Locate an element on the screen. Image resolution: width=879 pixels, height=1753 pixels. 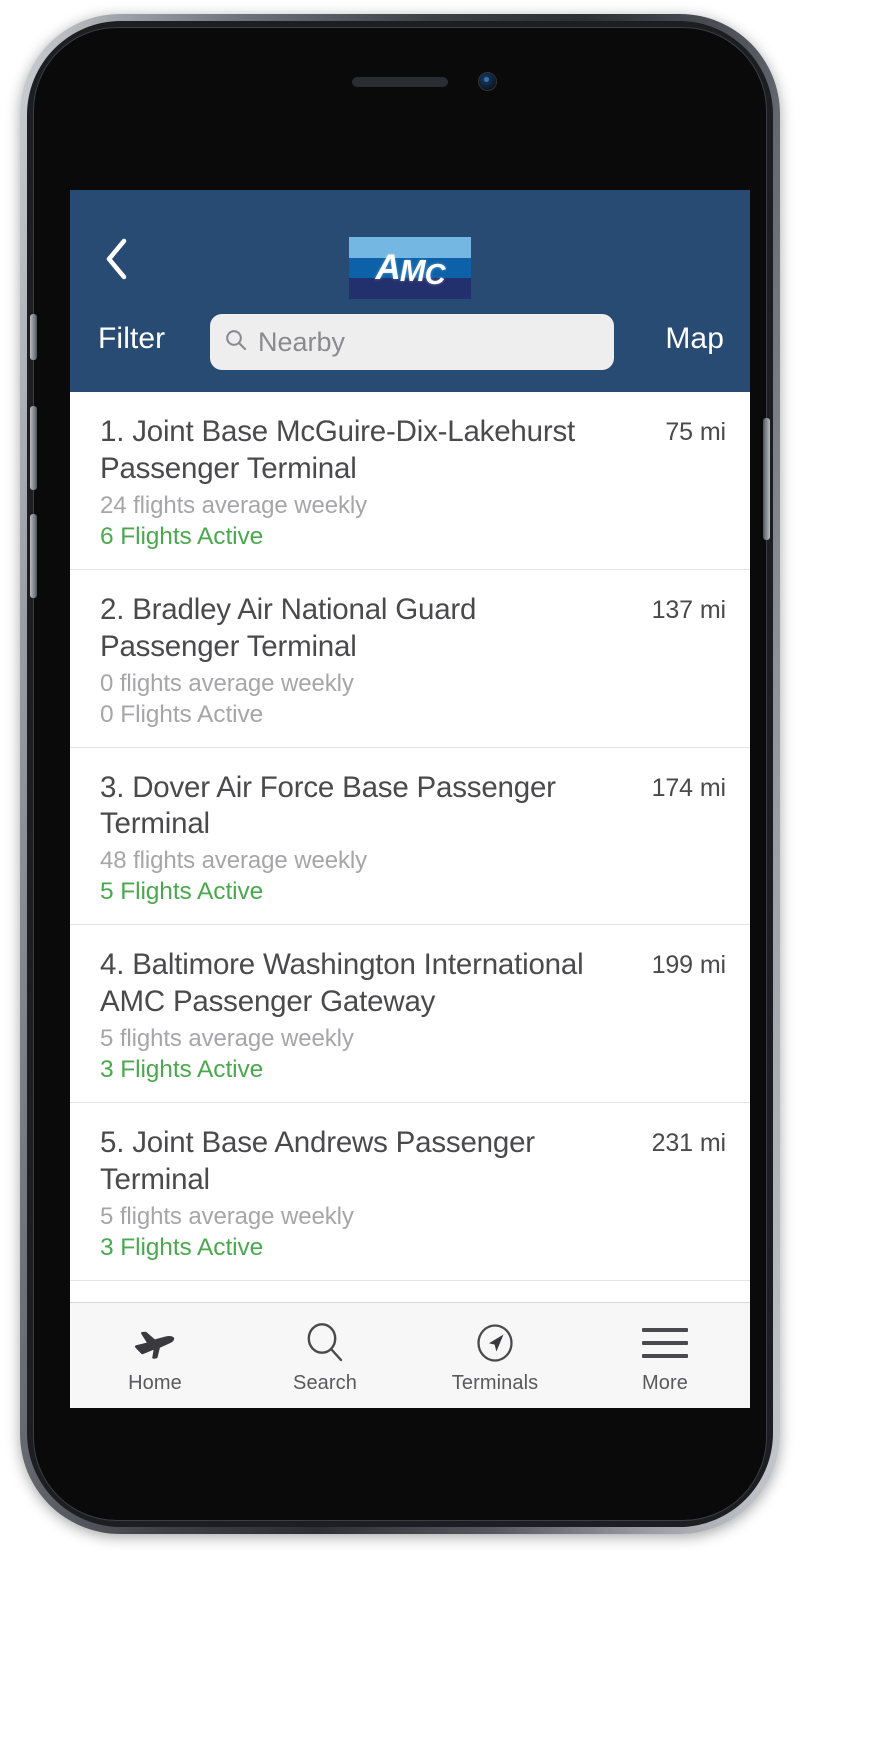
tab-search: Search is located at coordinates (325, 1355).